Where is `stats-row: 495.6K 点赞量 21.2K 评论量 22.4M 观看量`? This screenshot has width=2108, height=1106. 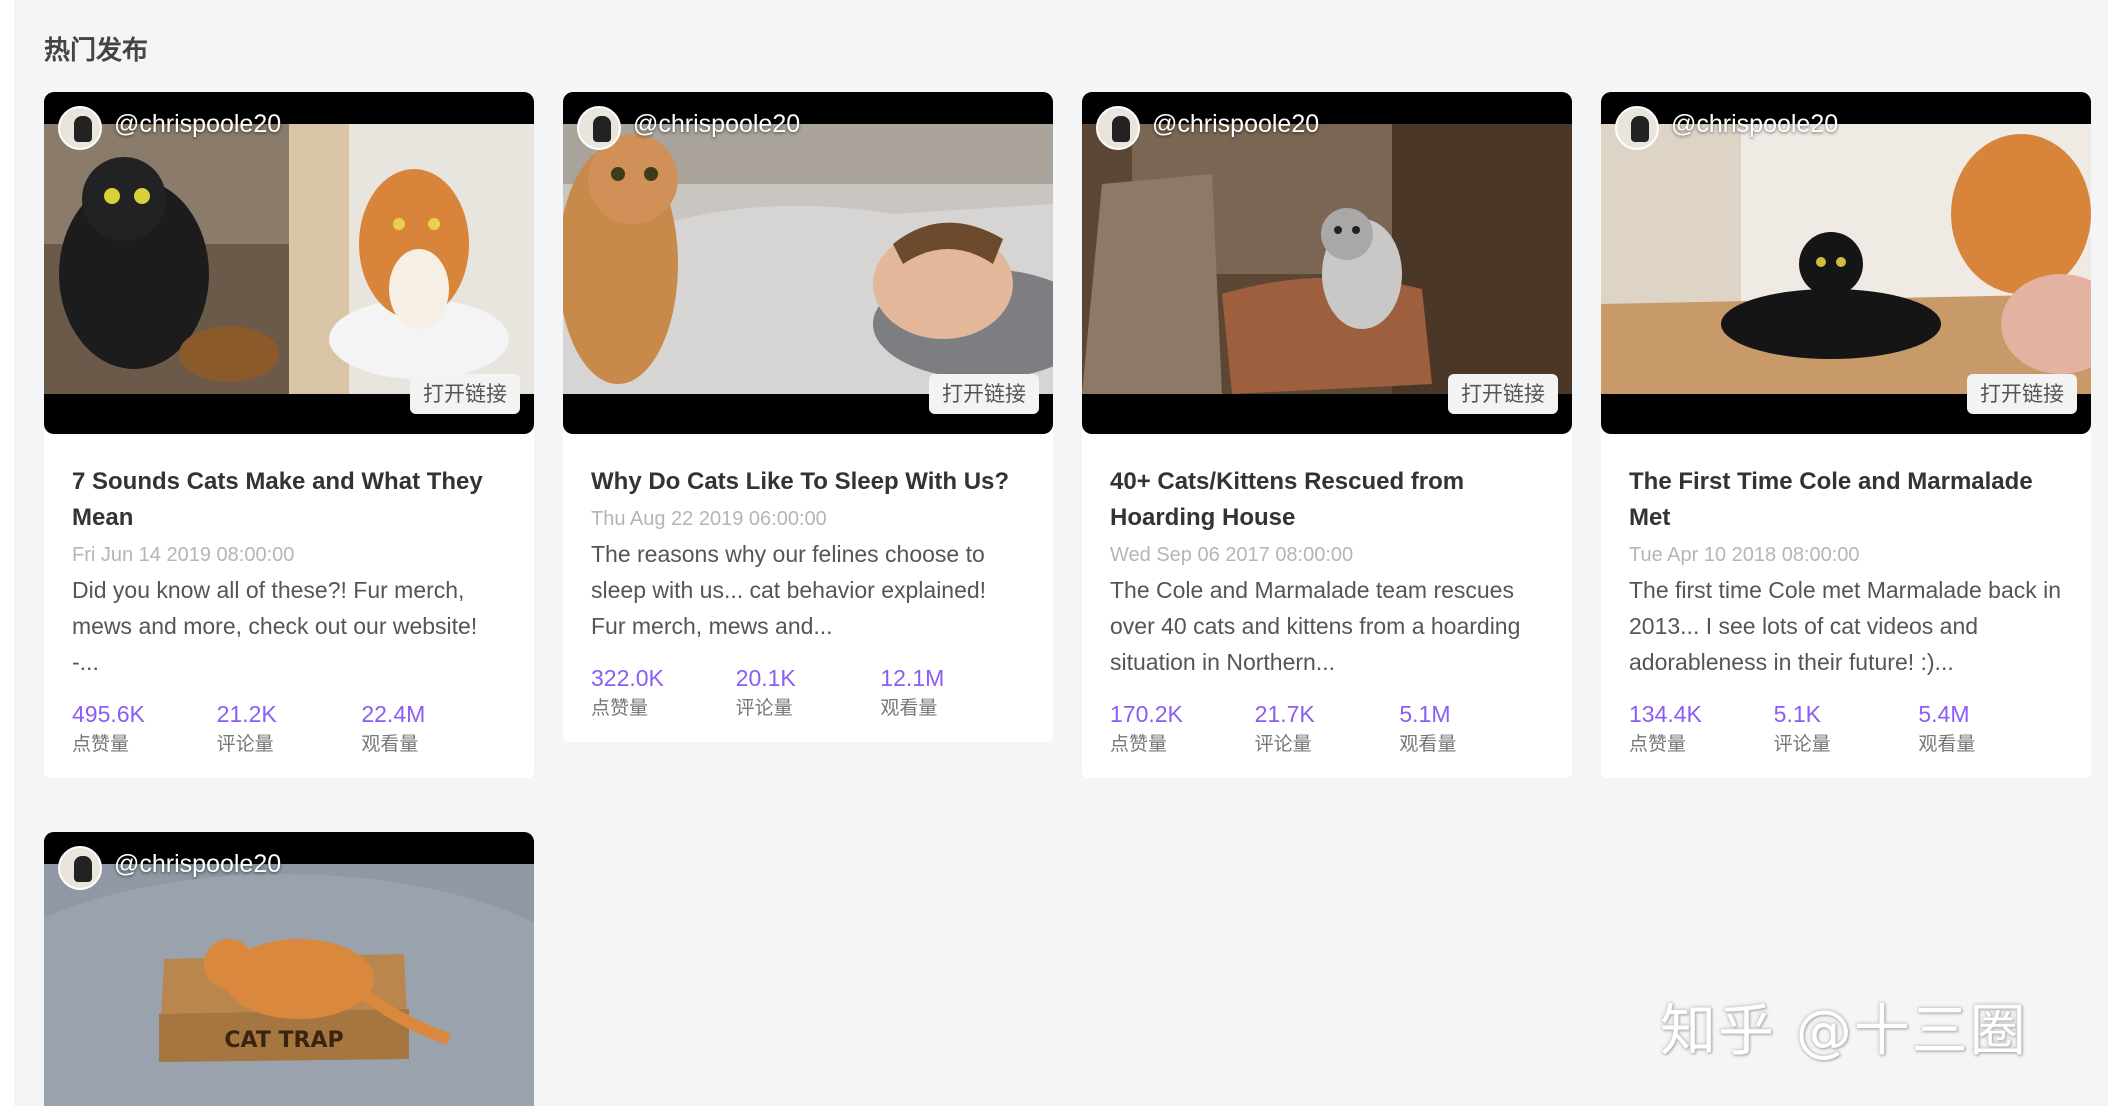
stats-row: 495.6K 点赞量 21.2K 评论量 22.4M 观看量 is located at coordinates (289, 738).